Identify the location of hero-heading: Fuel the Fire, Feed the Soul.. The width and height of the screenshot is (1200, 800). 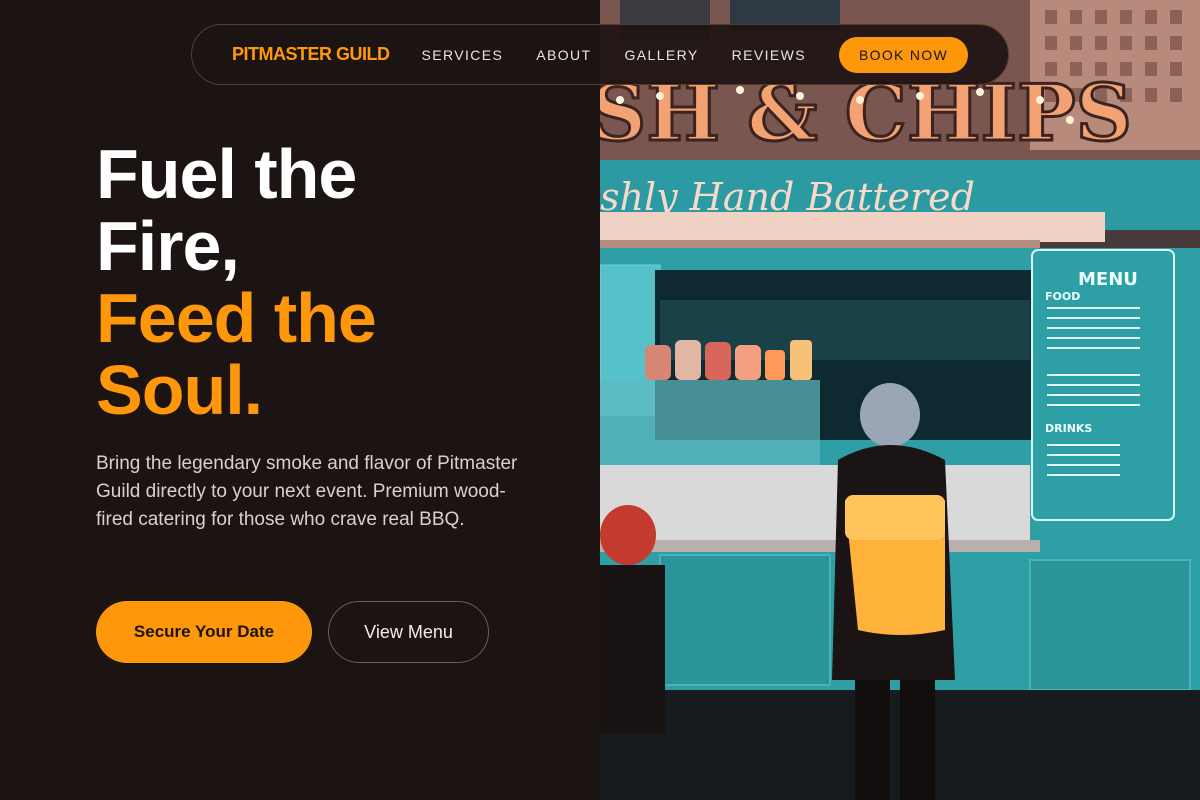
(336, 282).